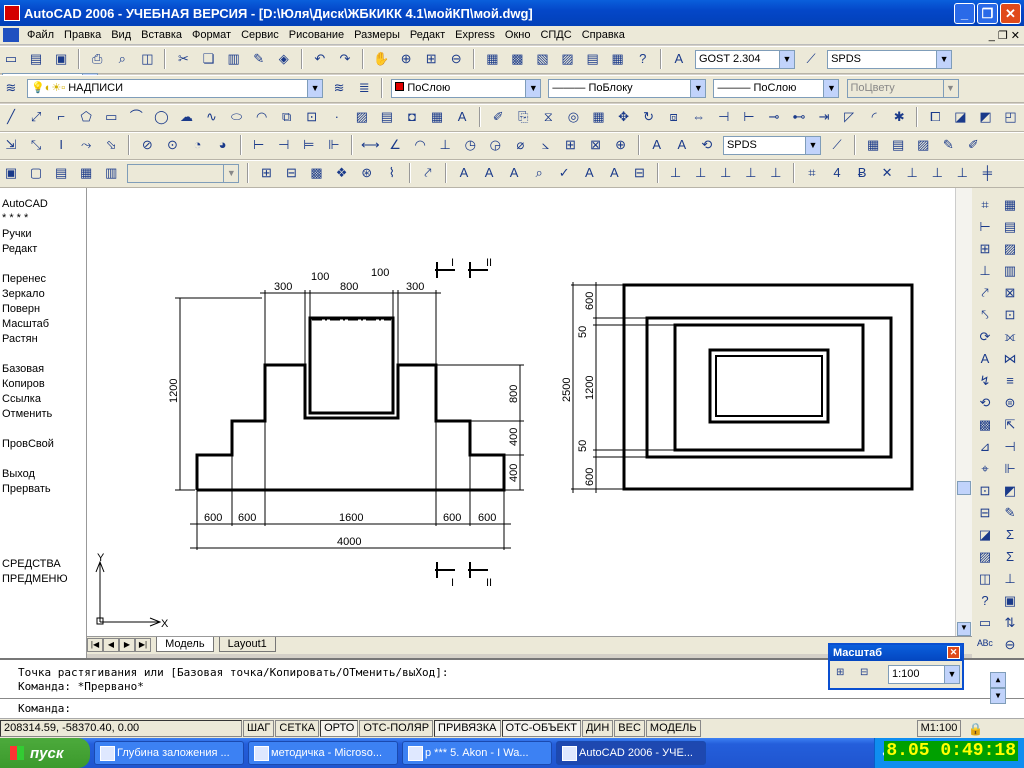  Describe the element at coordinates (837, 145) in the screenshot. I see `dim-style-manager-icon: ⟋` at that location.